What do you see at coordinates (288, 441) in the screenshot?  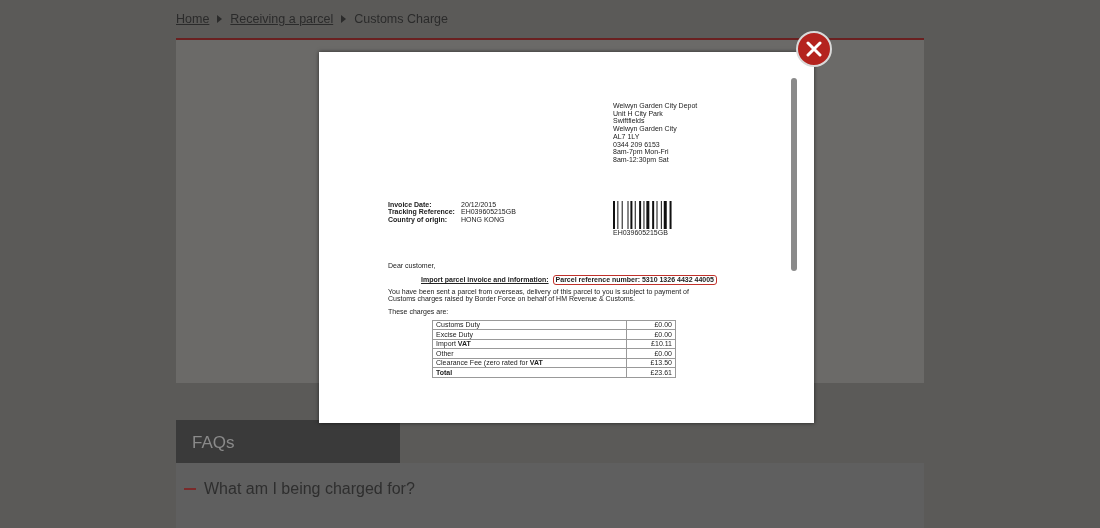 I see `faq-tab: FAQs` at bounding box center [288, 441].